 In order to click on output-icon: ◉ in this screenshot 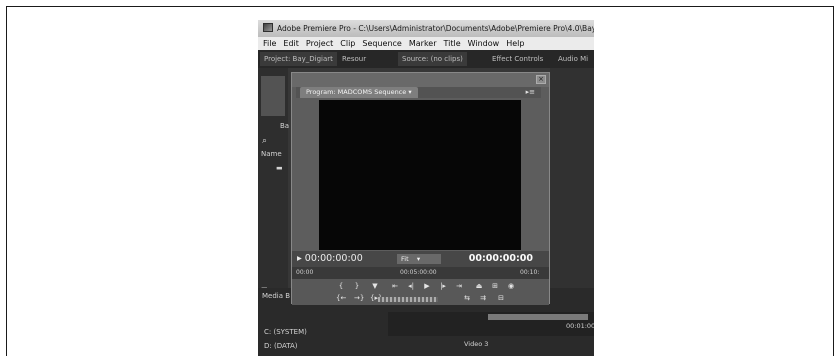, I will do `click(511, 286)`.